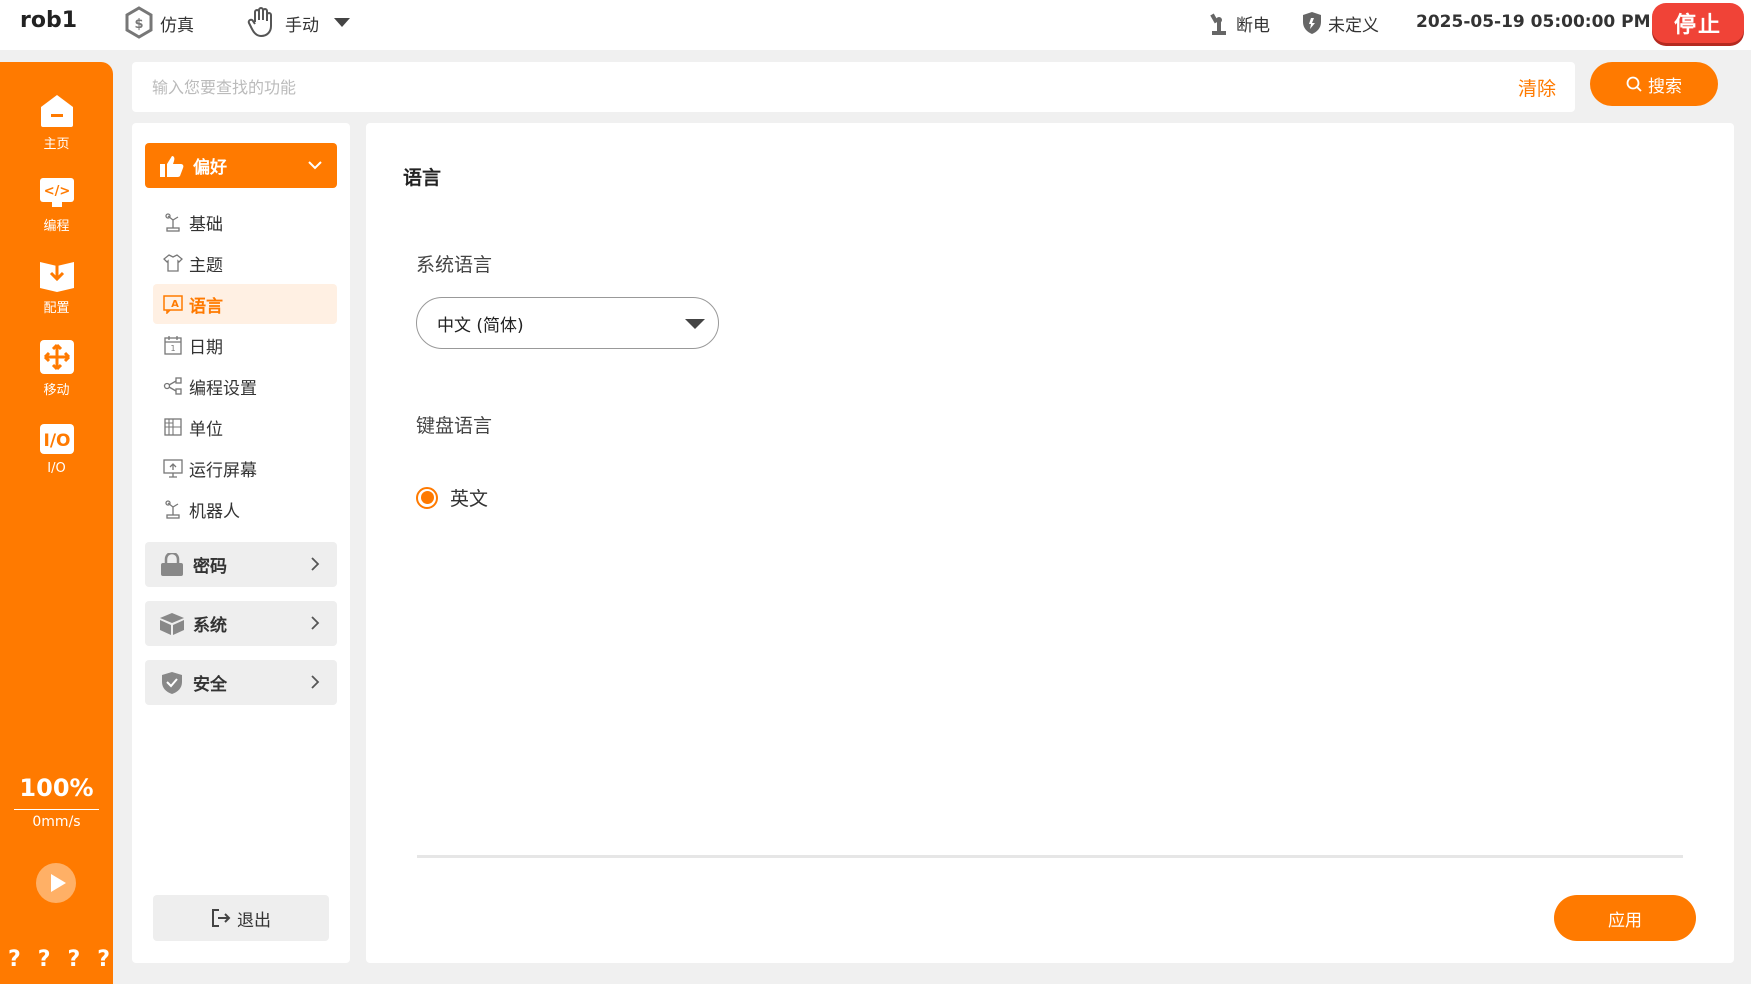 The image size is (1751, 984). I want to click on robot-name: rob1, so click(49, 20).